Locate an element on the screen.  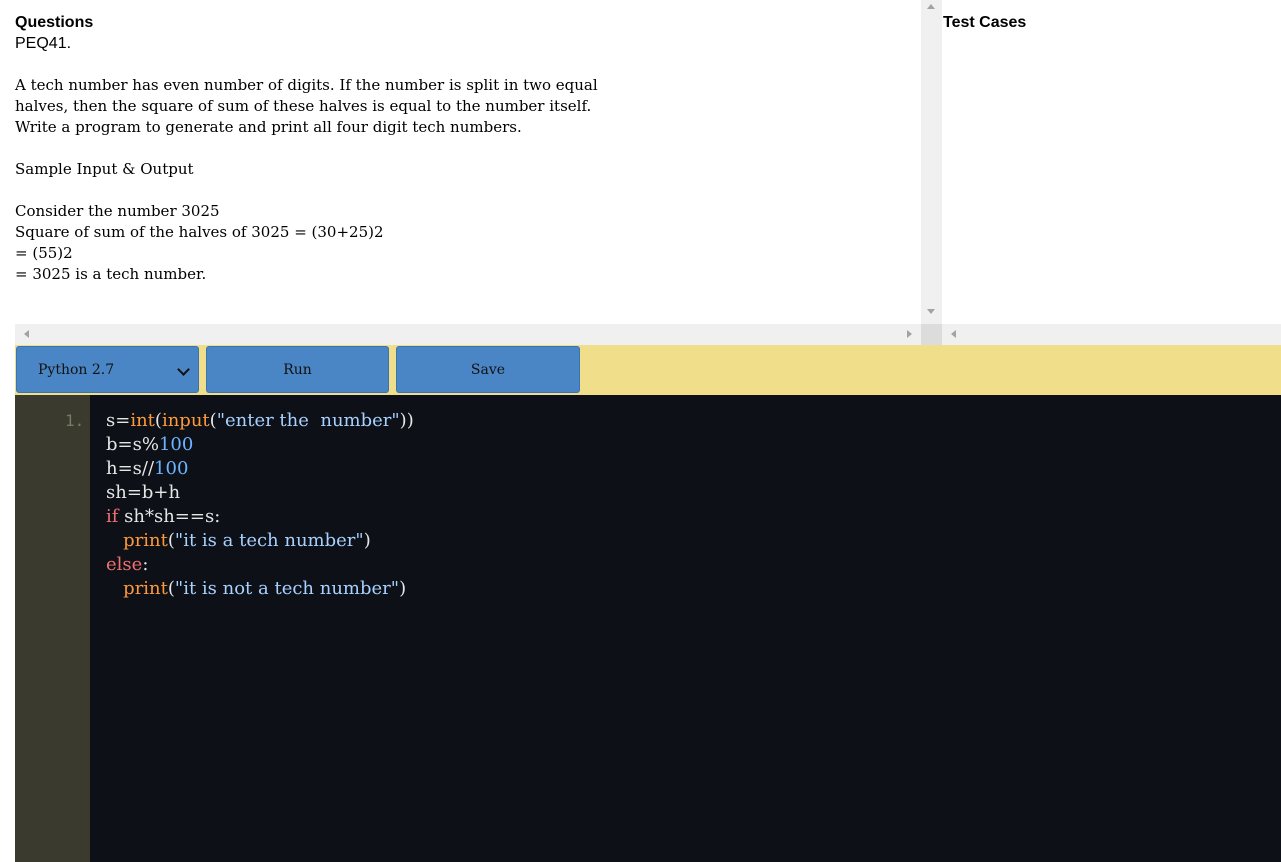
sample-heading: Sample Input & Output is located at coordinates (104, 169).